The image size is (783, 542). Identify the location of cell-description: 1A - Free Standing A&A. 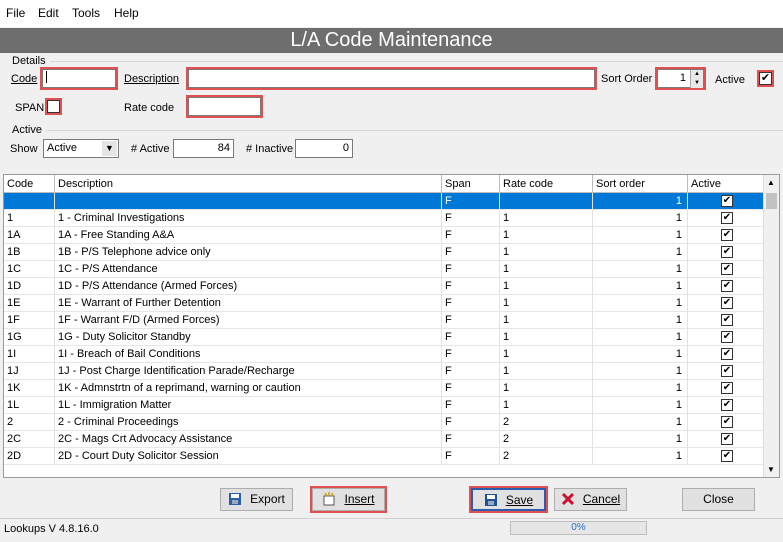
(248, 235).